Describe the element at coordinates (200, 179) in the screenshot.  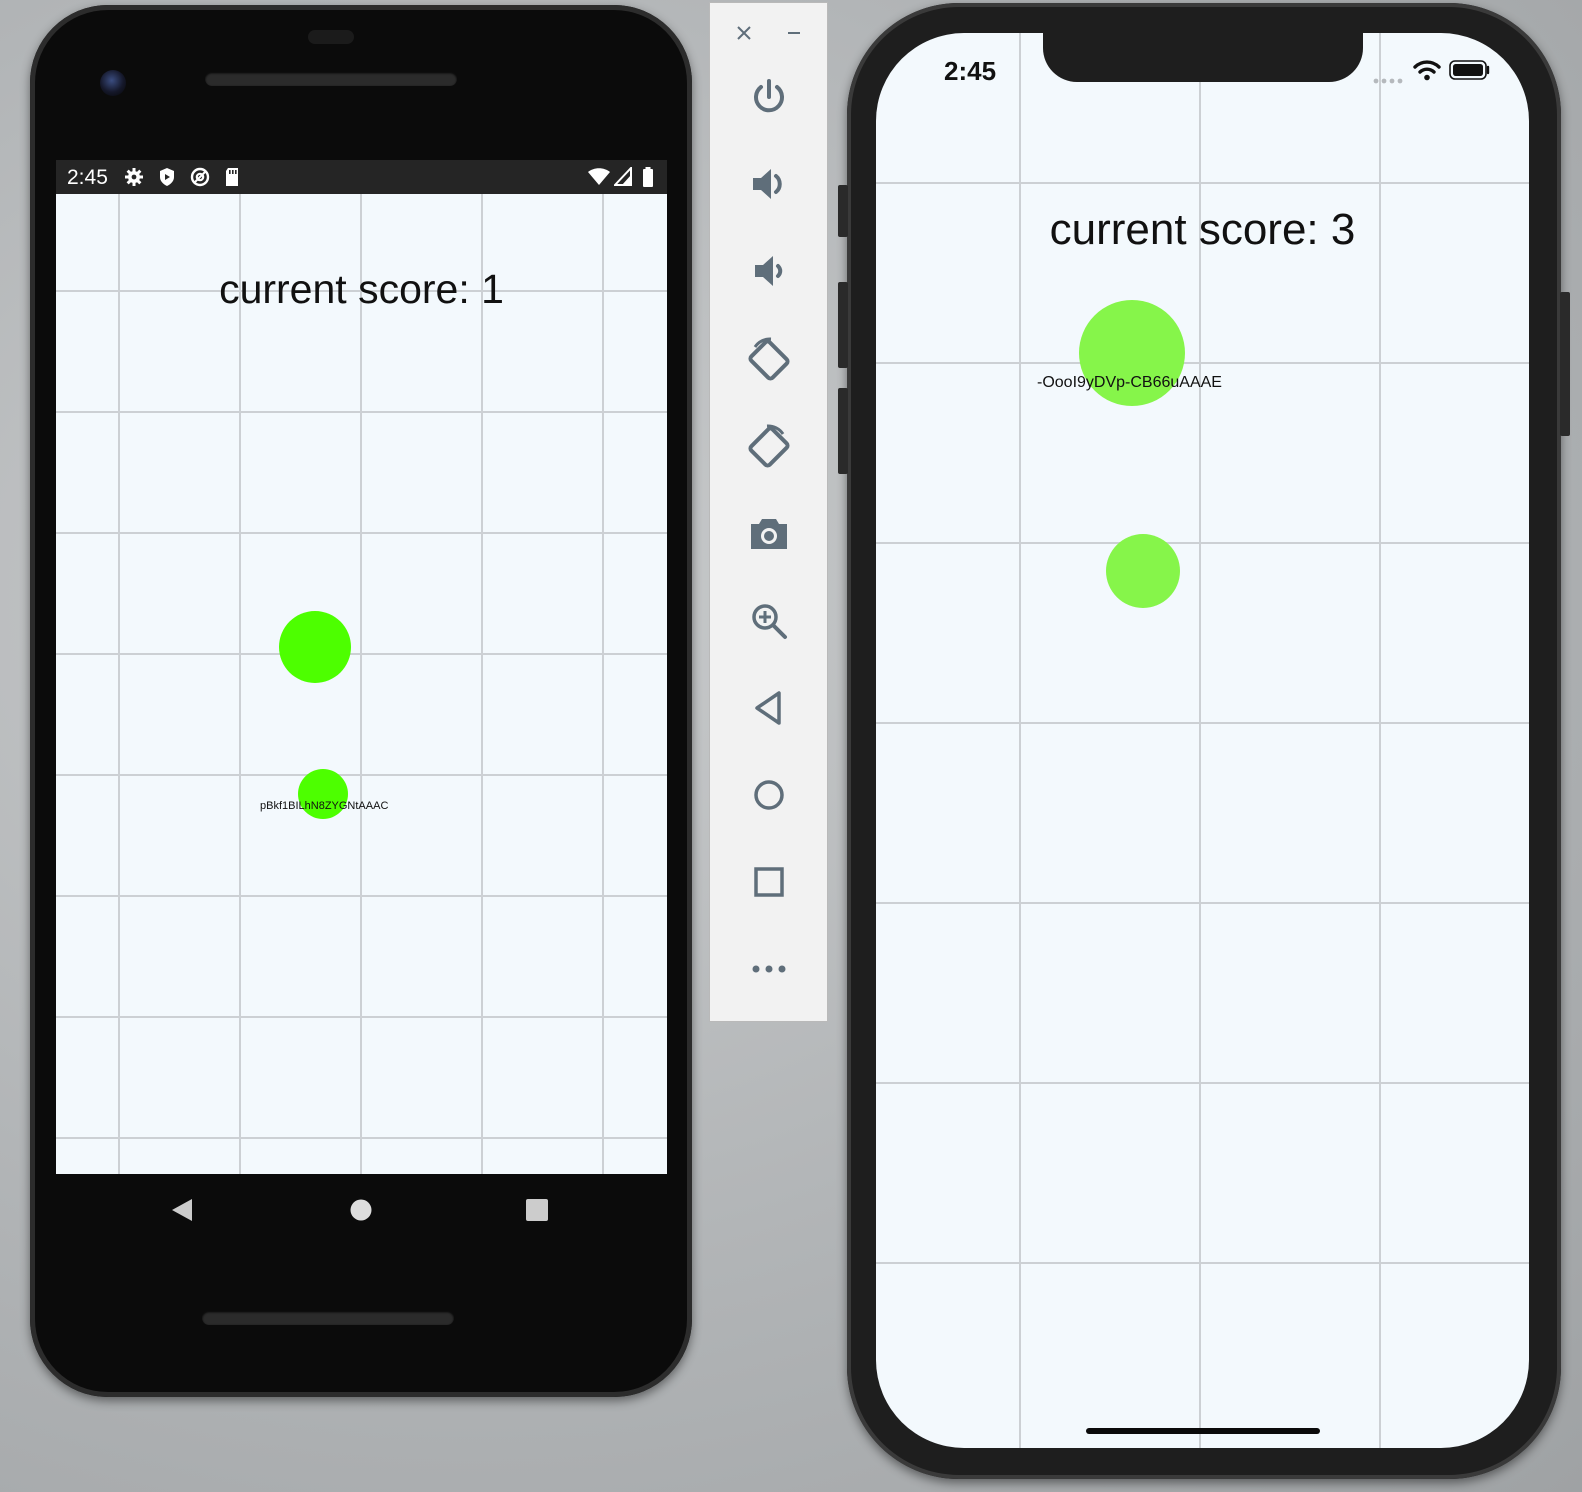
I see `at-icon` at that location.